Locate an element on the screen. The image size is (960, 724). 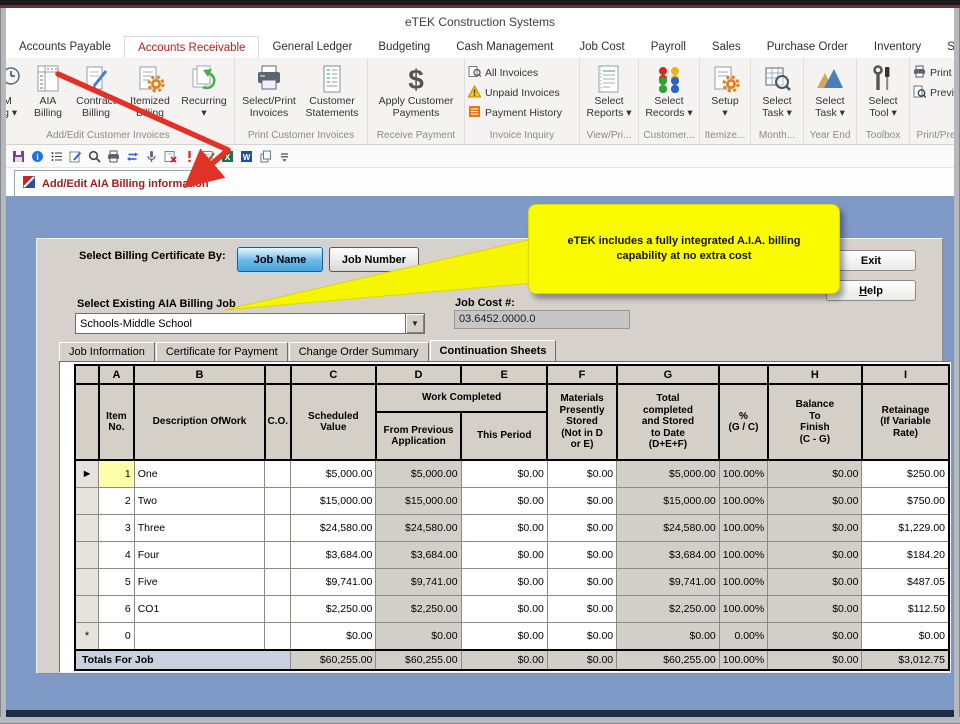
menu-accounts-receivable: Accounts Receivable is located at coordinates (192, 47).